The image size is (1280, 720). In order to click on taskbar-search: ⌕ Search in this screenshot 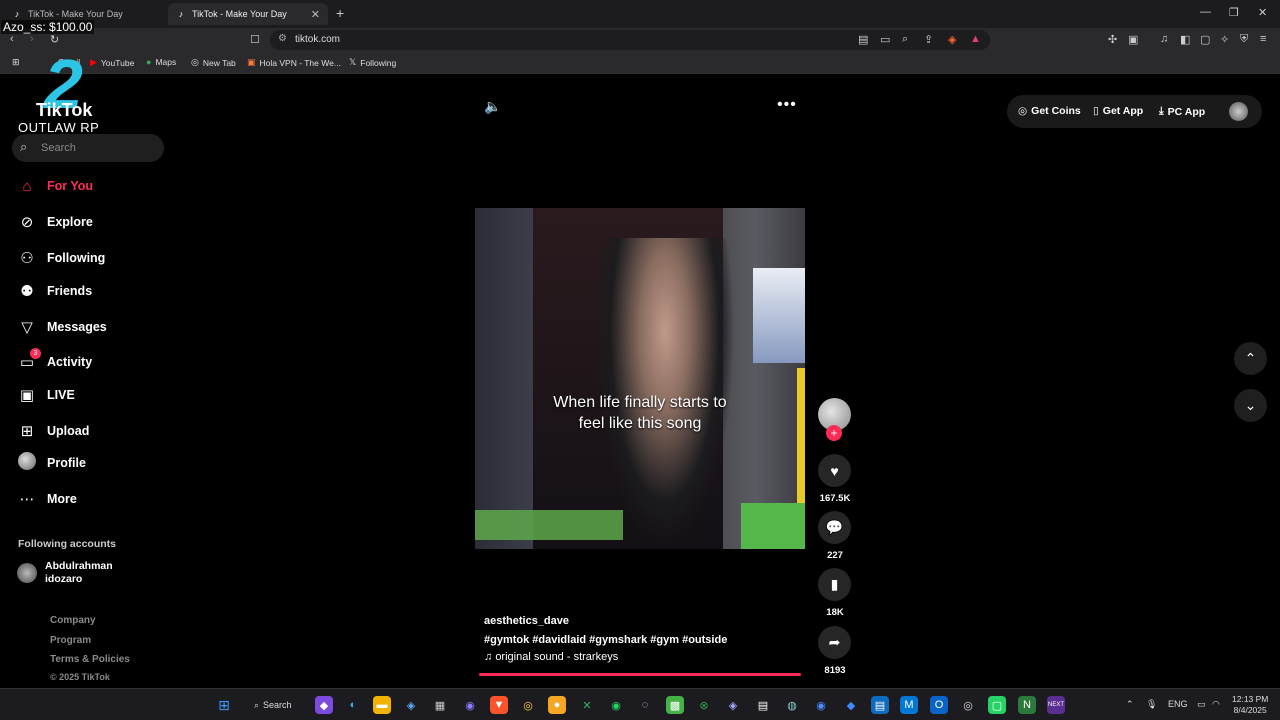, I will do `click(274, 705)`.